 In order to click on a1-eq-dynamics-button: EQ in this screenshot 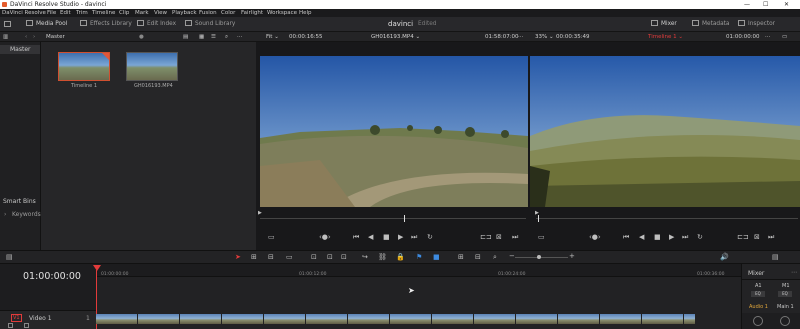, I will do `click(758, 294)`.